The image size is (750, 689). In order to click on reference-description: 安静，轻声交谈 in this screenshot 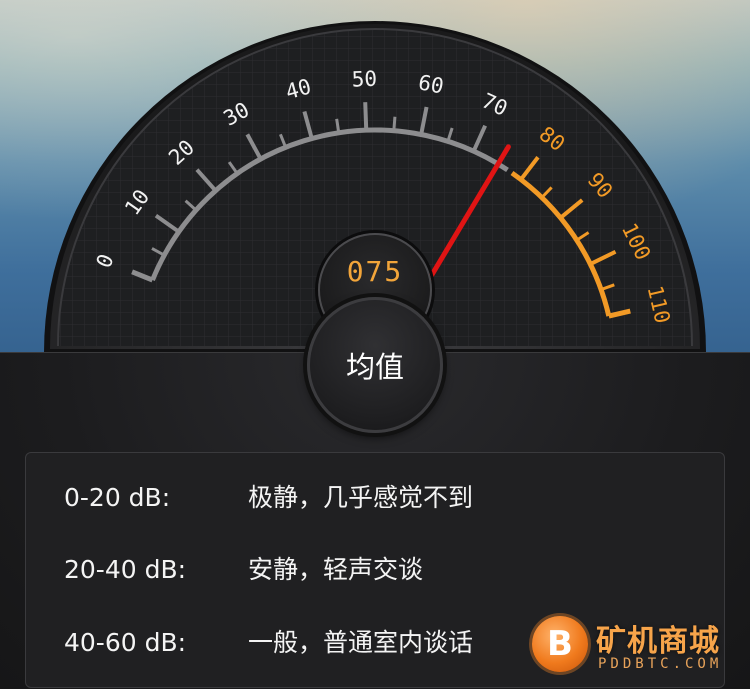, I will do `click(336, 569)`.